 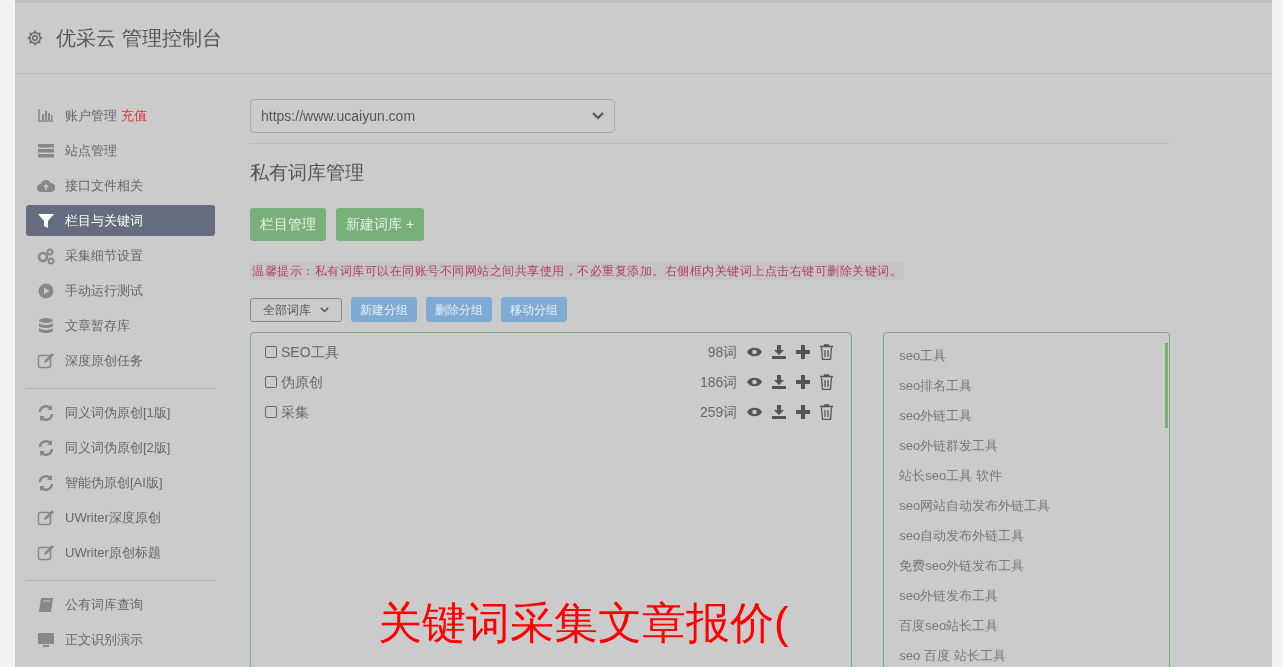 I want to click on sidebar-item: 账户管理 充值, so click(x=120, y=115).